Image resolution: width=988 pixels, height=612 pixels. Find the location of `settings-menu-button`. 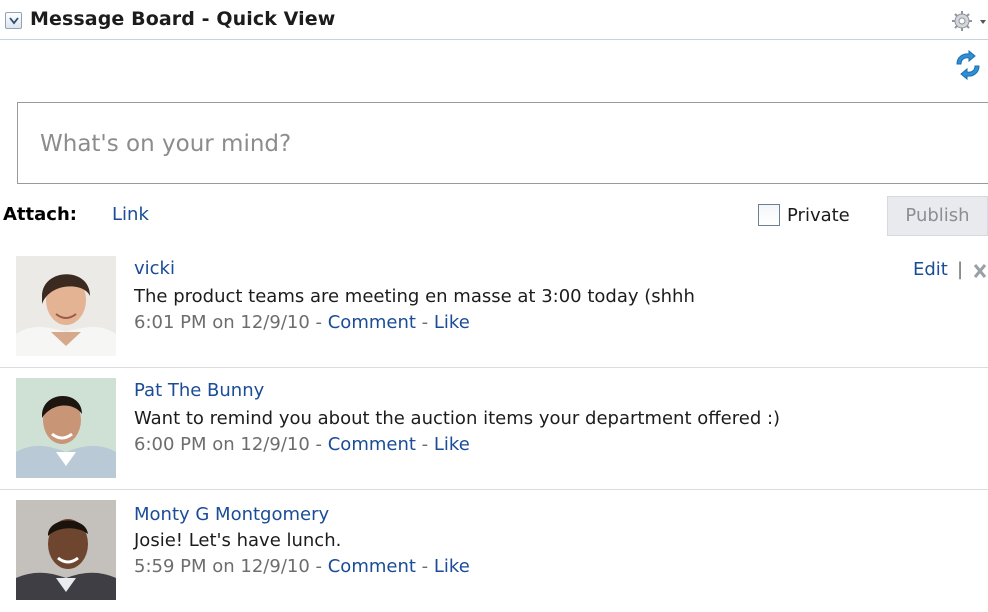

settings-menu-button is located at coordinates (969, 21).